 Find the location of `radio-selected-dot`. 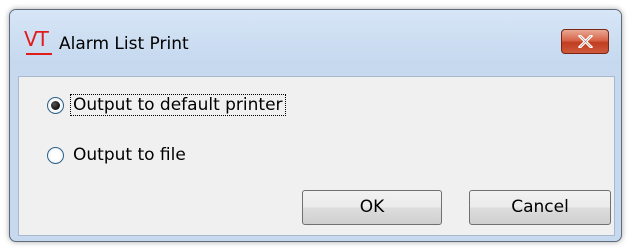

radio-selected-dot is located at coordinates (55, 105).